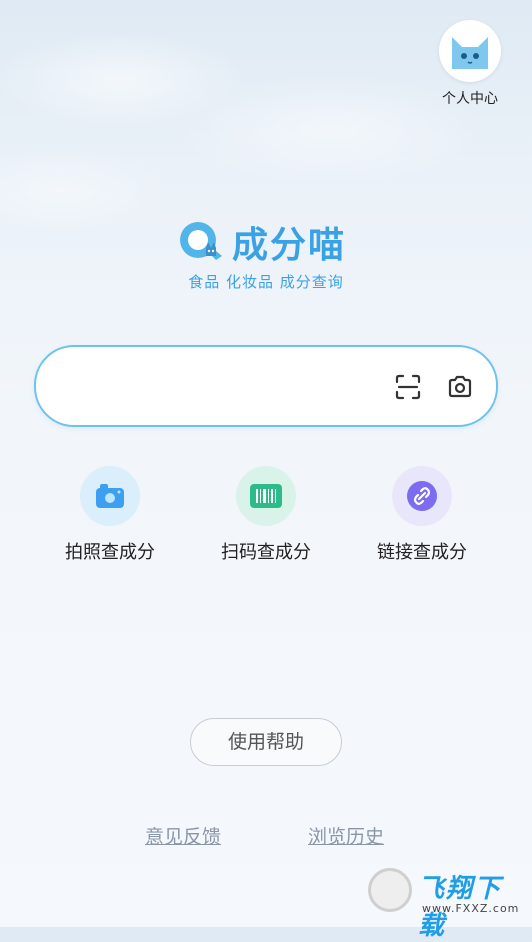 The height and width of the screenshot is (942, 532). Describe the element at coordinates (266, 551) in the screenshot. I see `barcode-search-label: 扫码查成分` at that location.